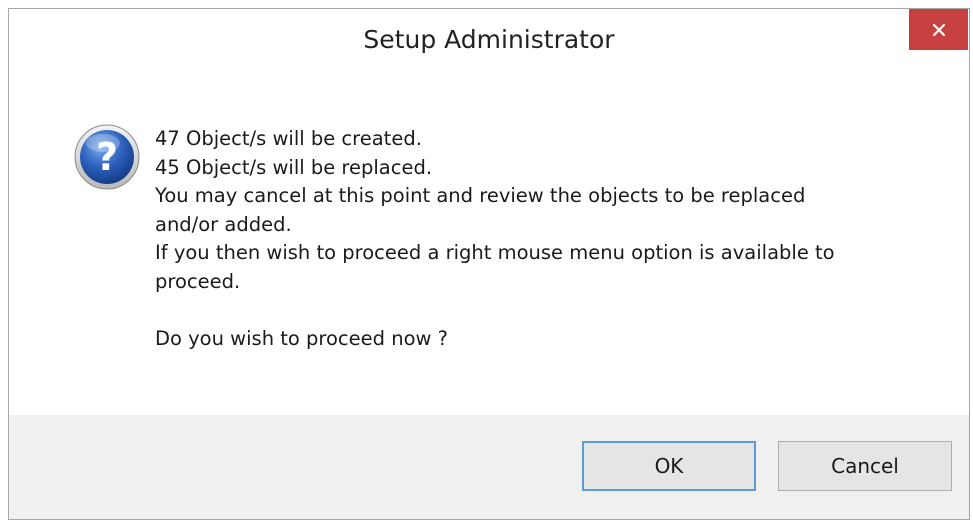  I want to click on question-icon: ?, so click(107, 157).